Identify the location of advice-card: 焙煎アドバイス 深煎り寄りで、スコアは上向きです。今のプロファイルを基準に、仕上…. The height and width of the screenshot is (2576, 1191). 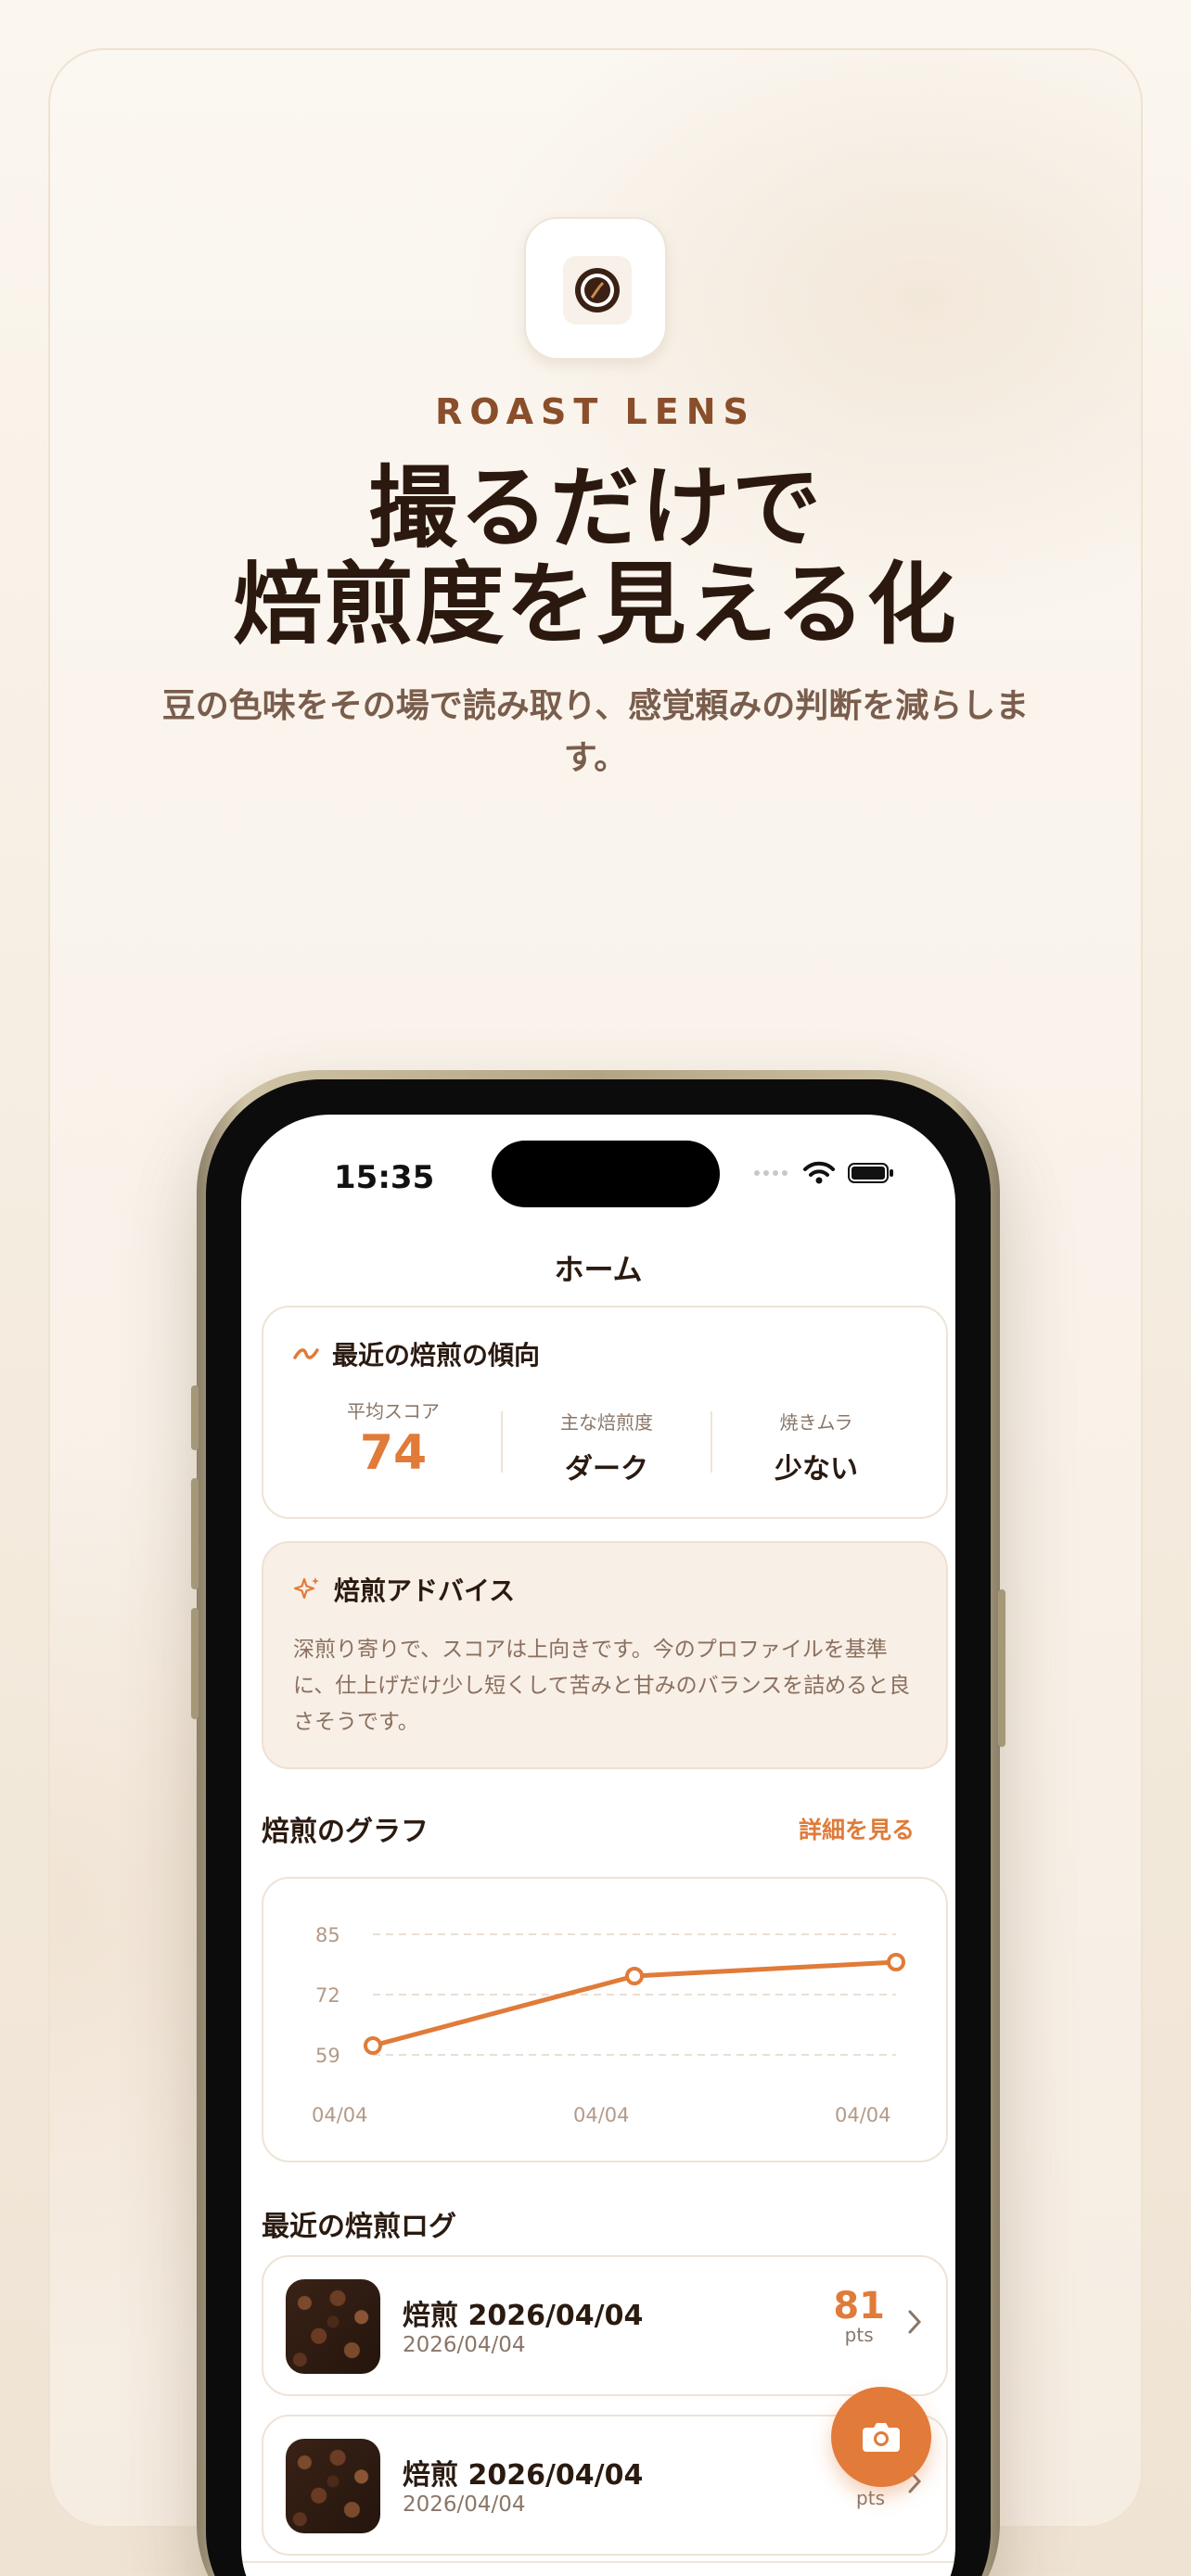
(605, 1655).